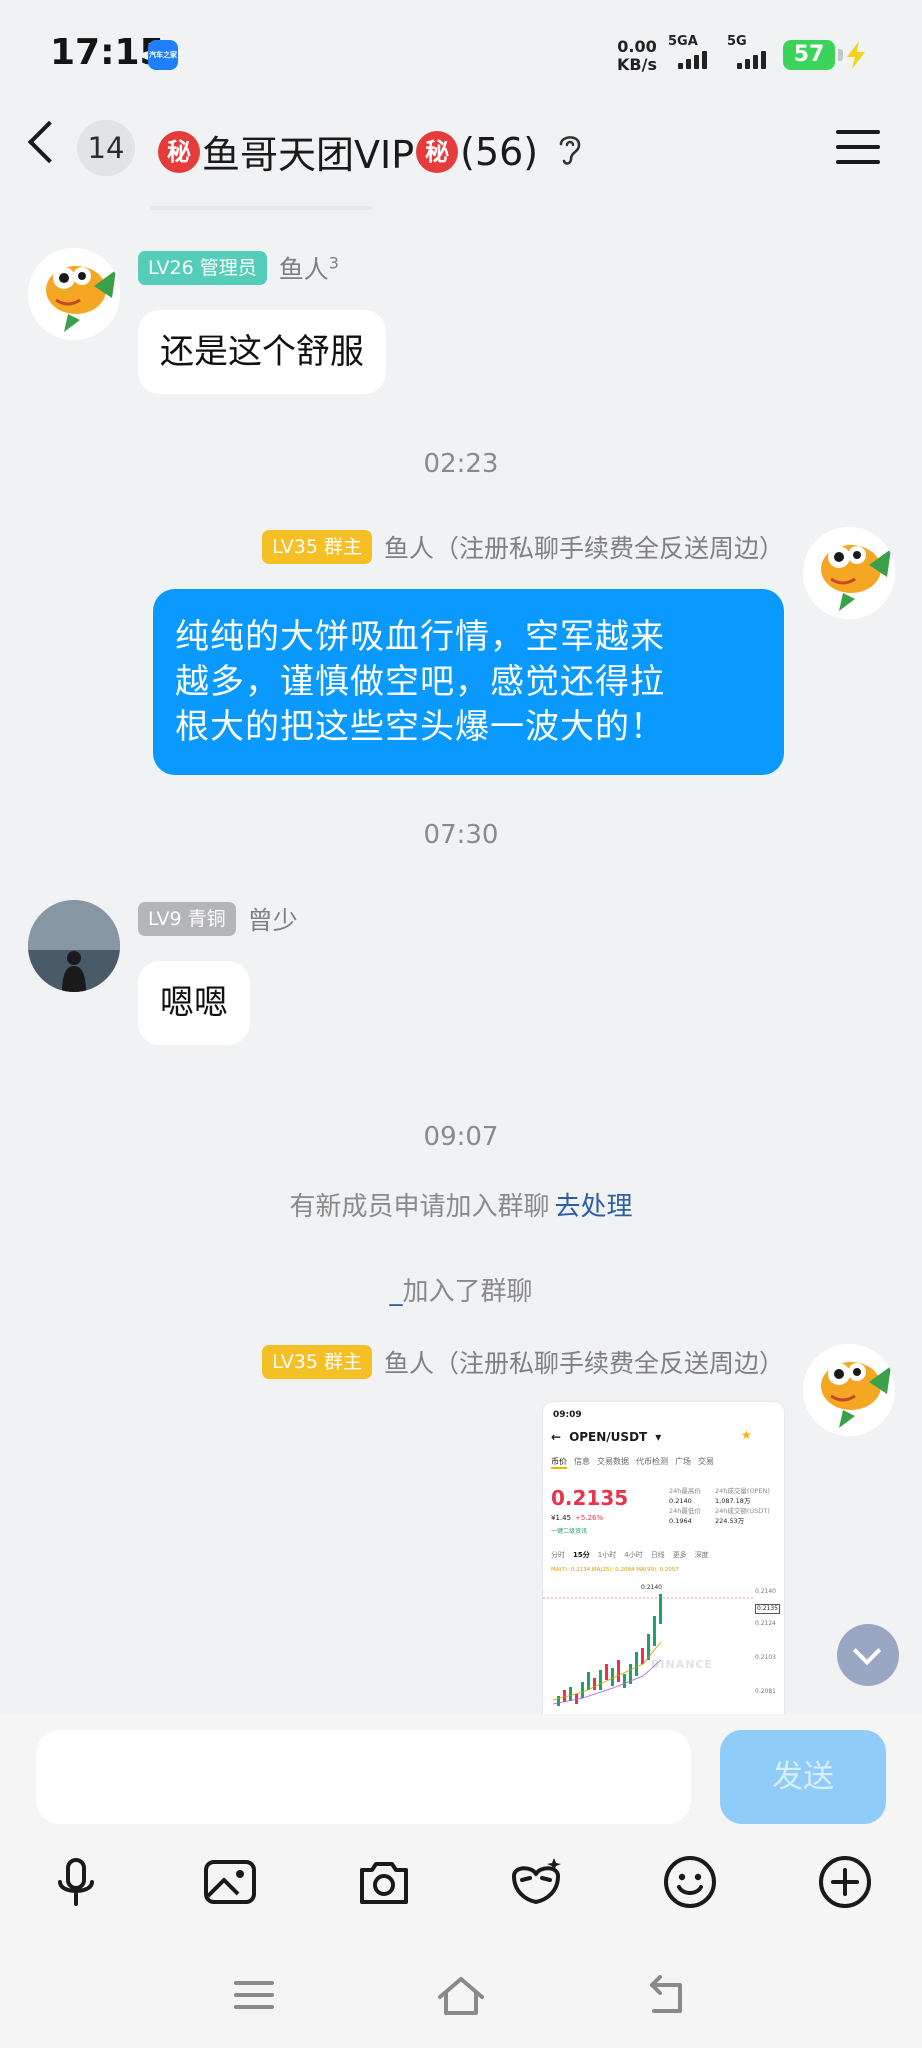 The height and width of the screenshot is (2048, 922). Describe the element at coordinates (303, 269) in the screenshot. I see `sender-name-text: 鱼人` at that location.